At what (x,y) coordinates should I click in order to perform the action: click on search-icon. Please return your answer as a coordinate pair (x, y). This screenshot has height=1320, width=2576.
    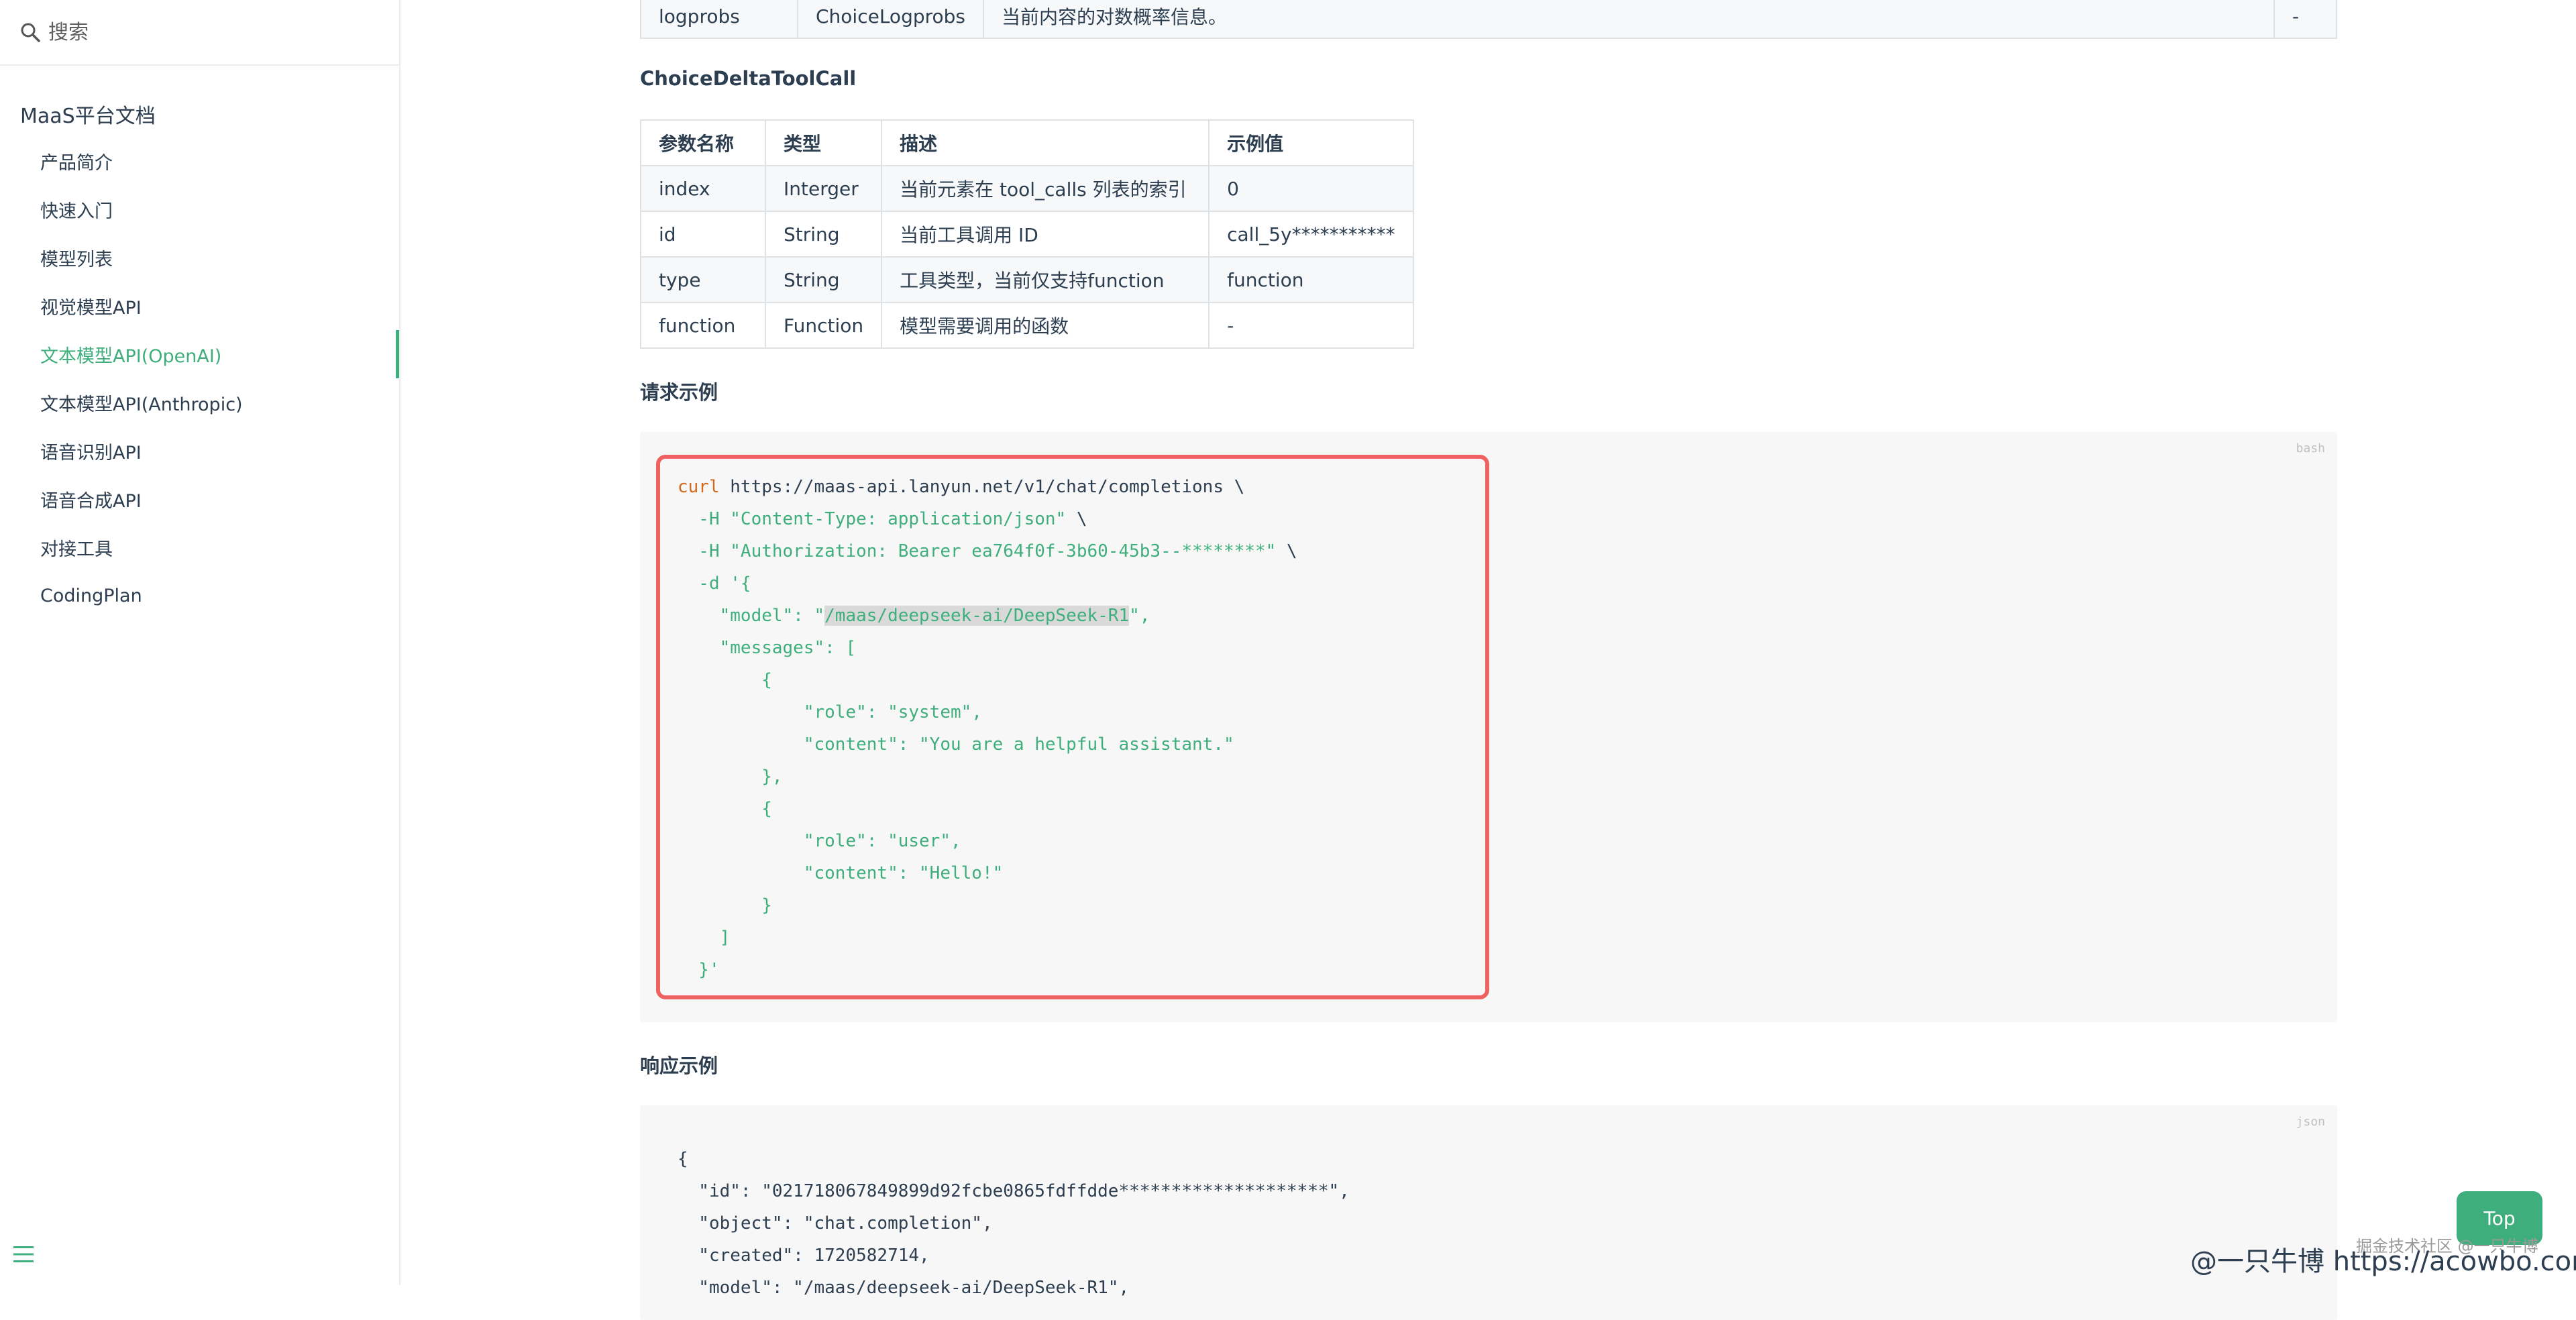
    Looking at the image, I should click on (30, 32).